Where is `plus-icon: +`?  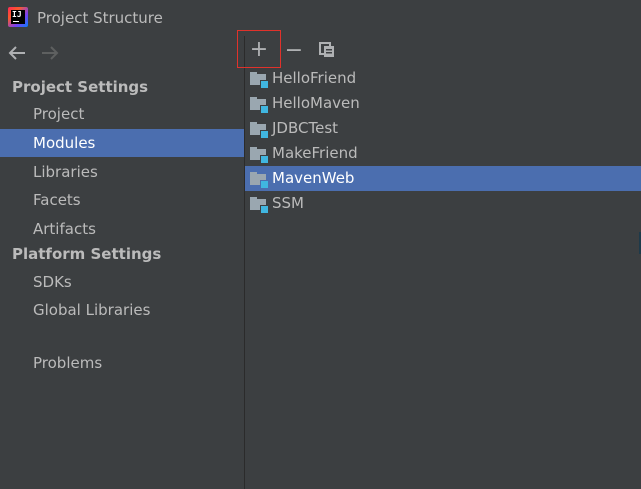
plus-icon: + is located at coordinates (259, 49).